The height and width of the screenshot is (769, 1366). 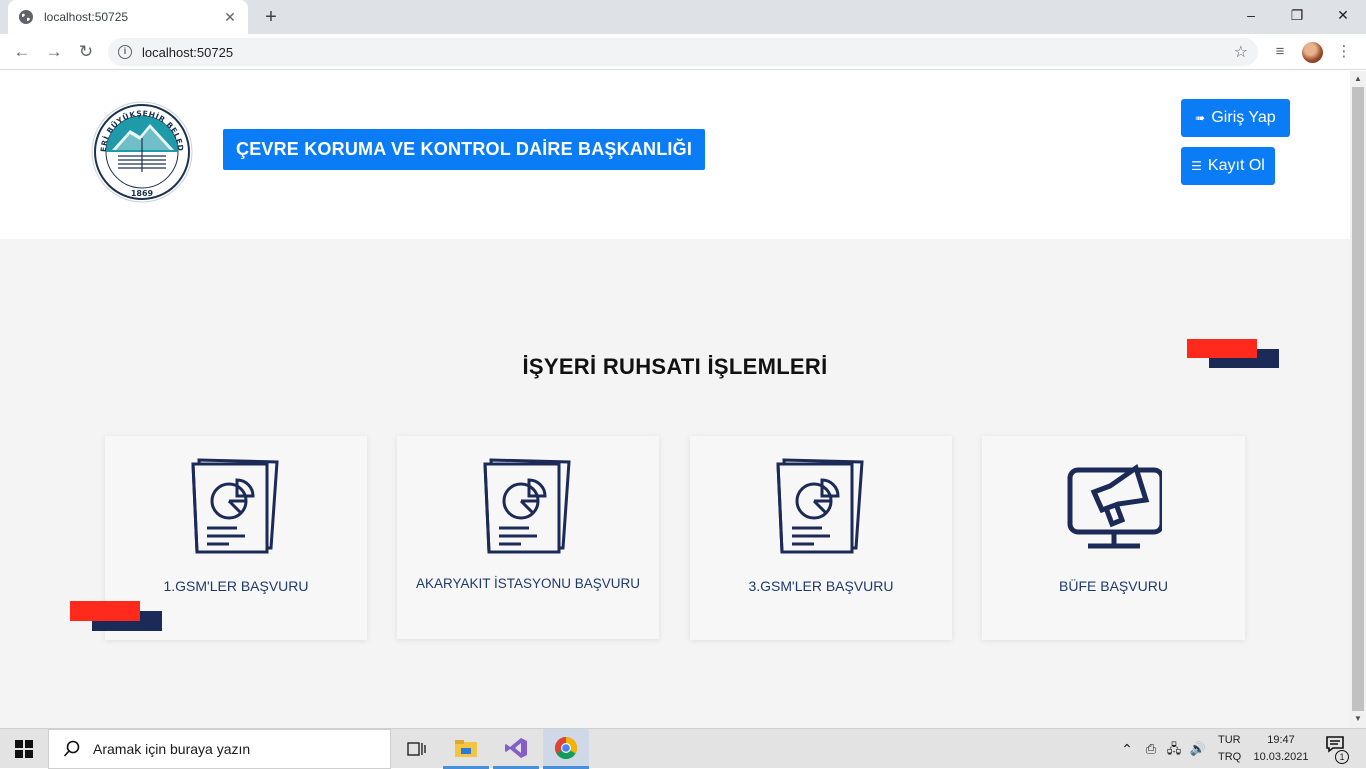 What do you see at coordinates (86, 52) in the screenshot?
I see `reload-icon: ↻` at bounding box center [86, 52].